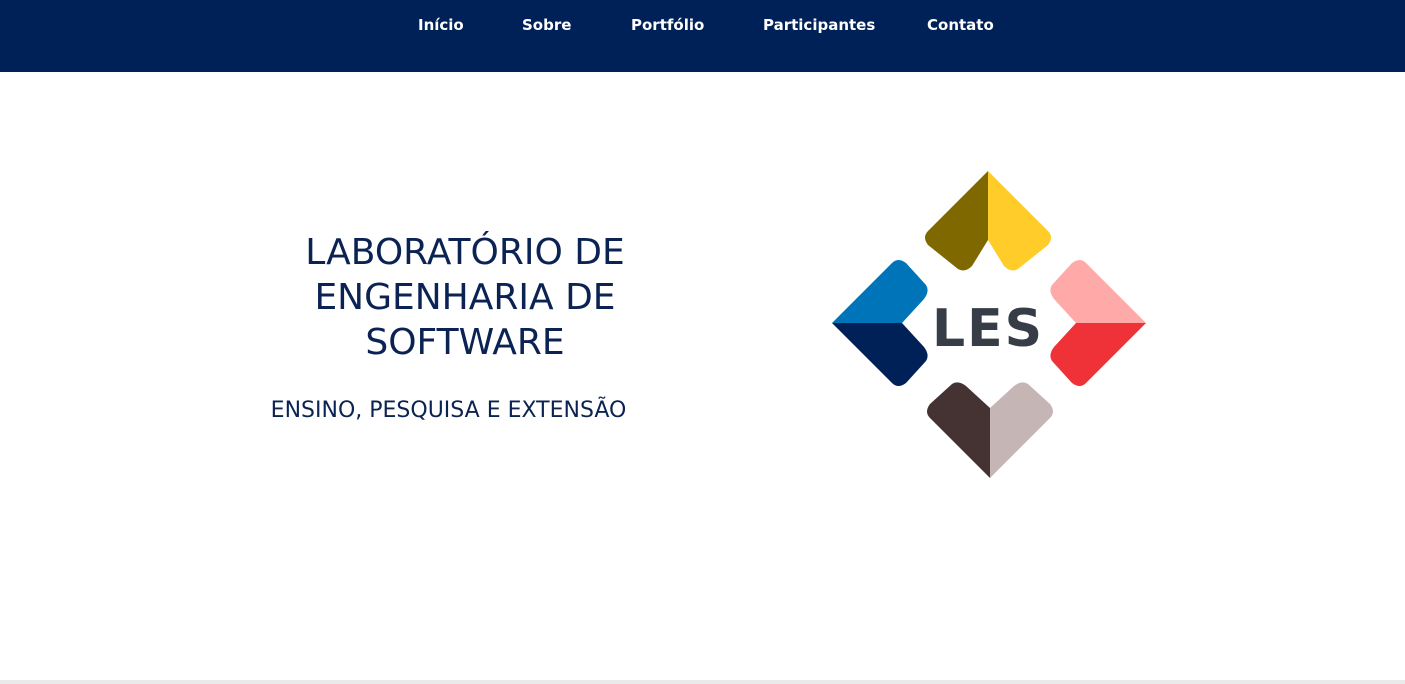 The width and height of the screenshot is (1405, 684). What do you see at coordinates (819, 25) in the screenshot?
I see `nav-link-participantes: Participantes` at bounding box center [819, 25].